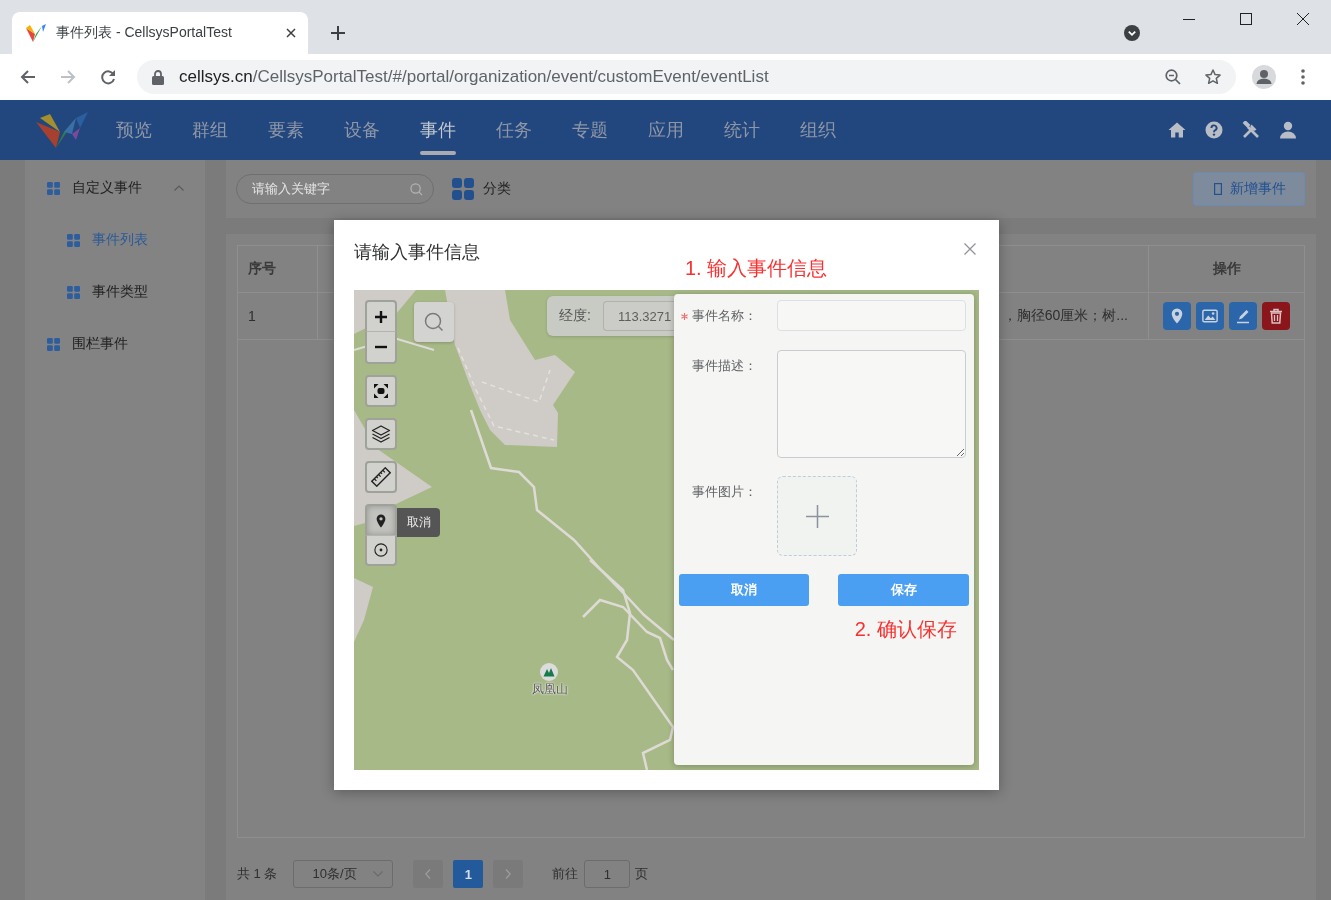 This screenshot has width=1331, height=900. Describe the element at coordinates (1173, 77) in the screenshot. I see `zoom-out-icon` at that location.